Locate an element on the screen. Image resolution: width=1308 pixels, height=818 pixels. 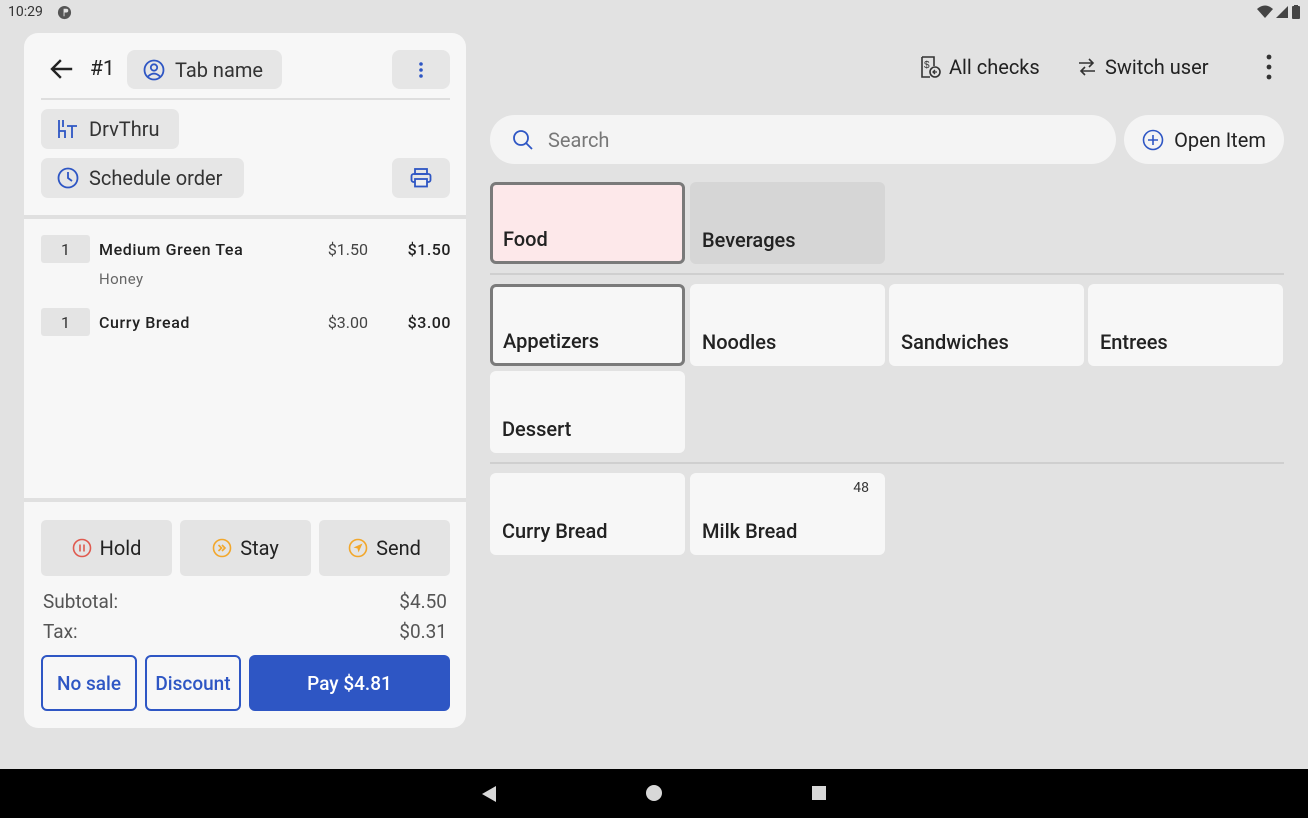
schedule-order-button: Schedule order is located at coordinates (142, 178).